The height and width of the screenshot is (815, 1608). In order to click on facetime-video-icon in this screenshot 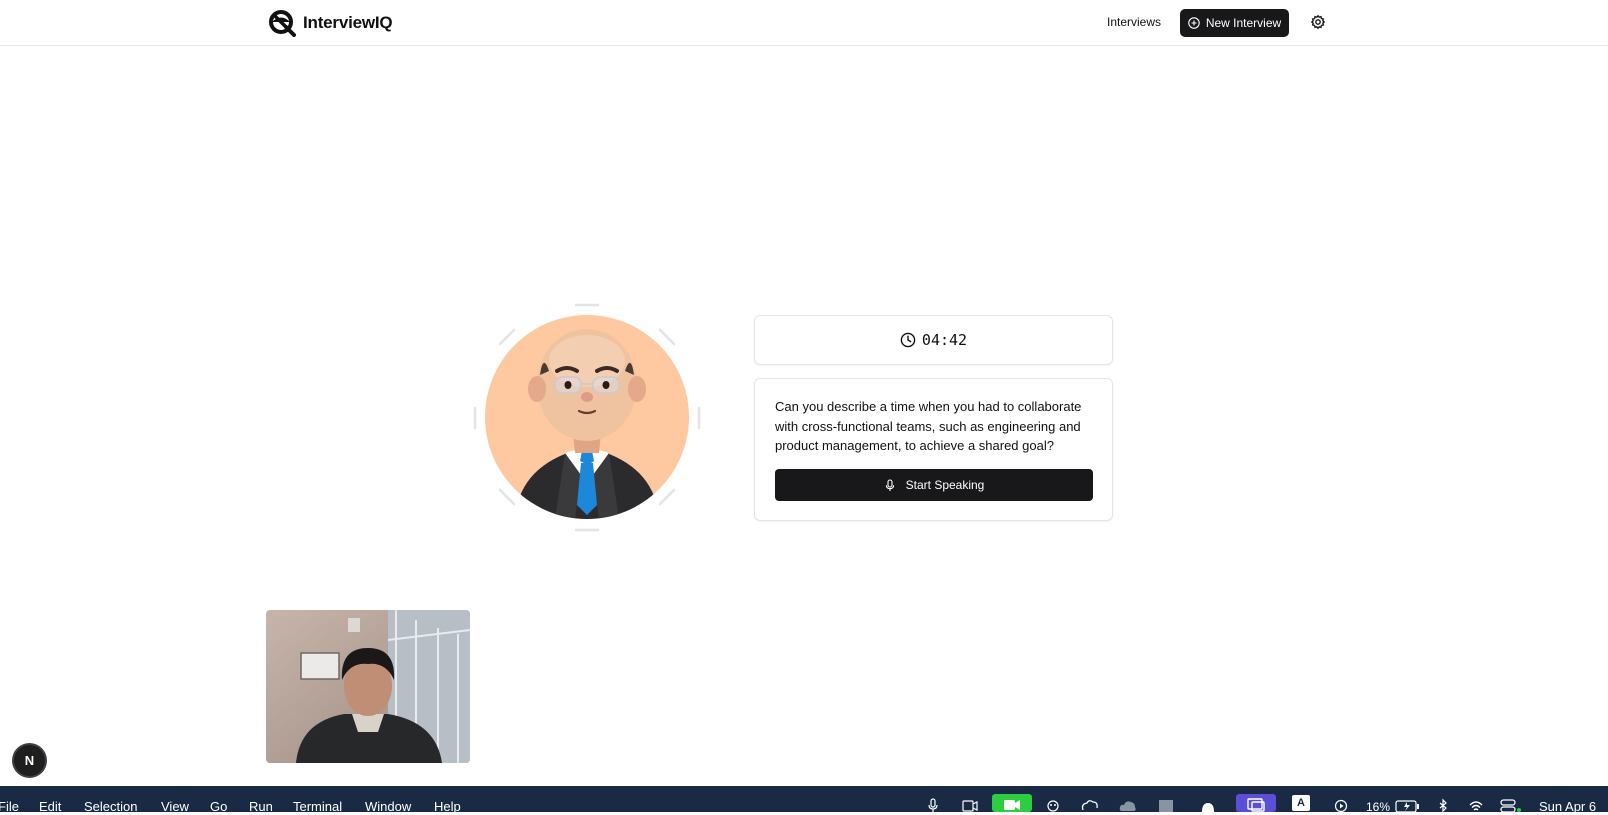, I will do `click(1012, 803)`.